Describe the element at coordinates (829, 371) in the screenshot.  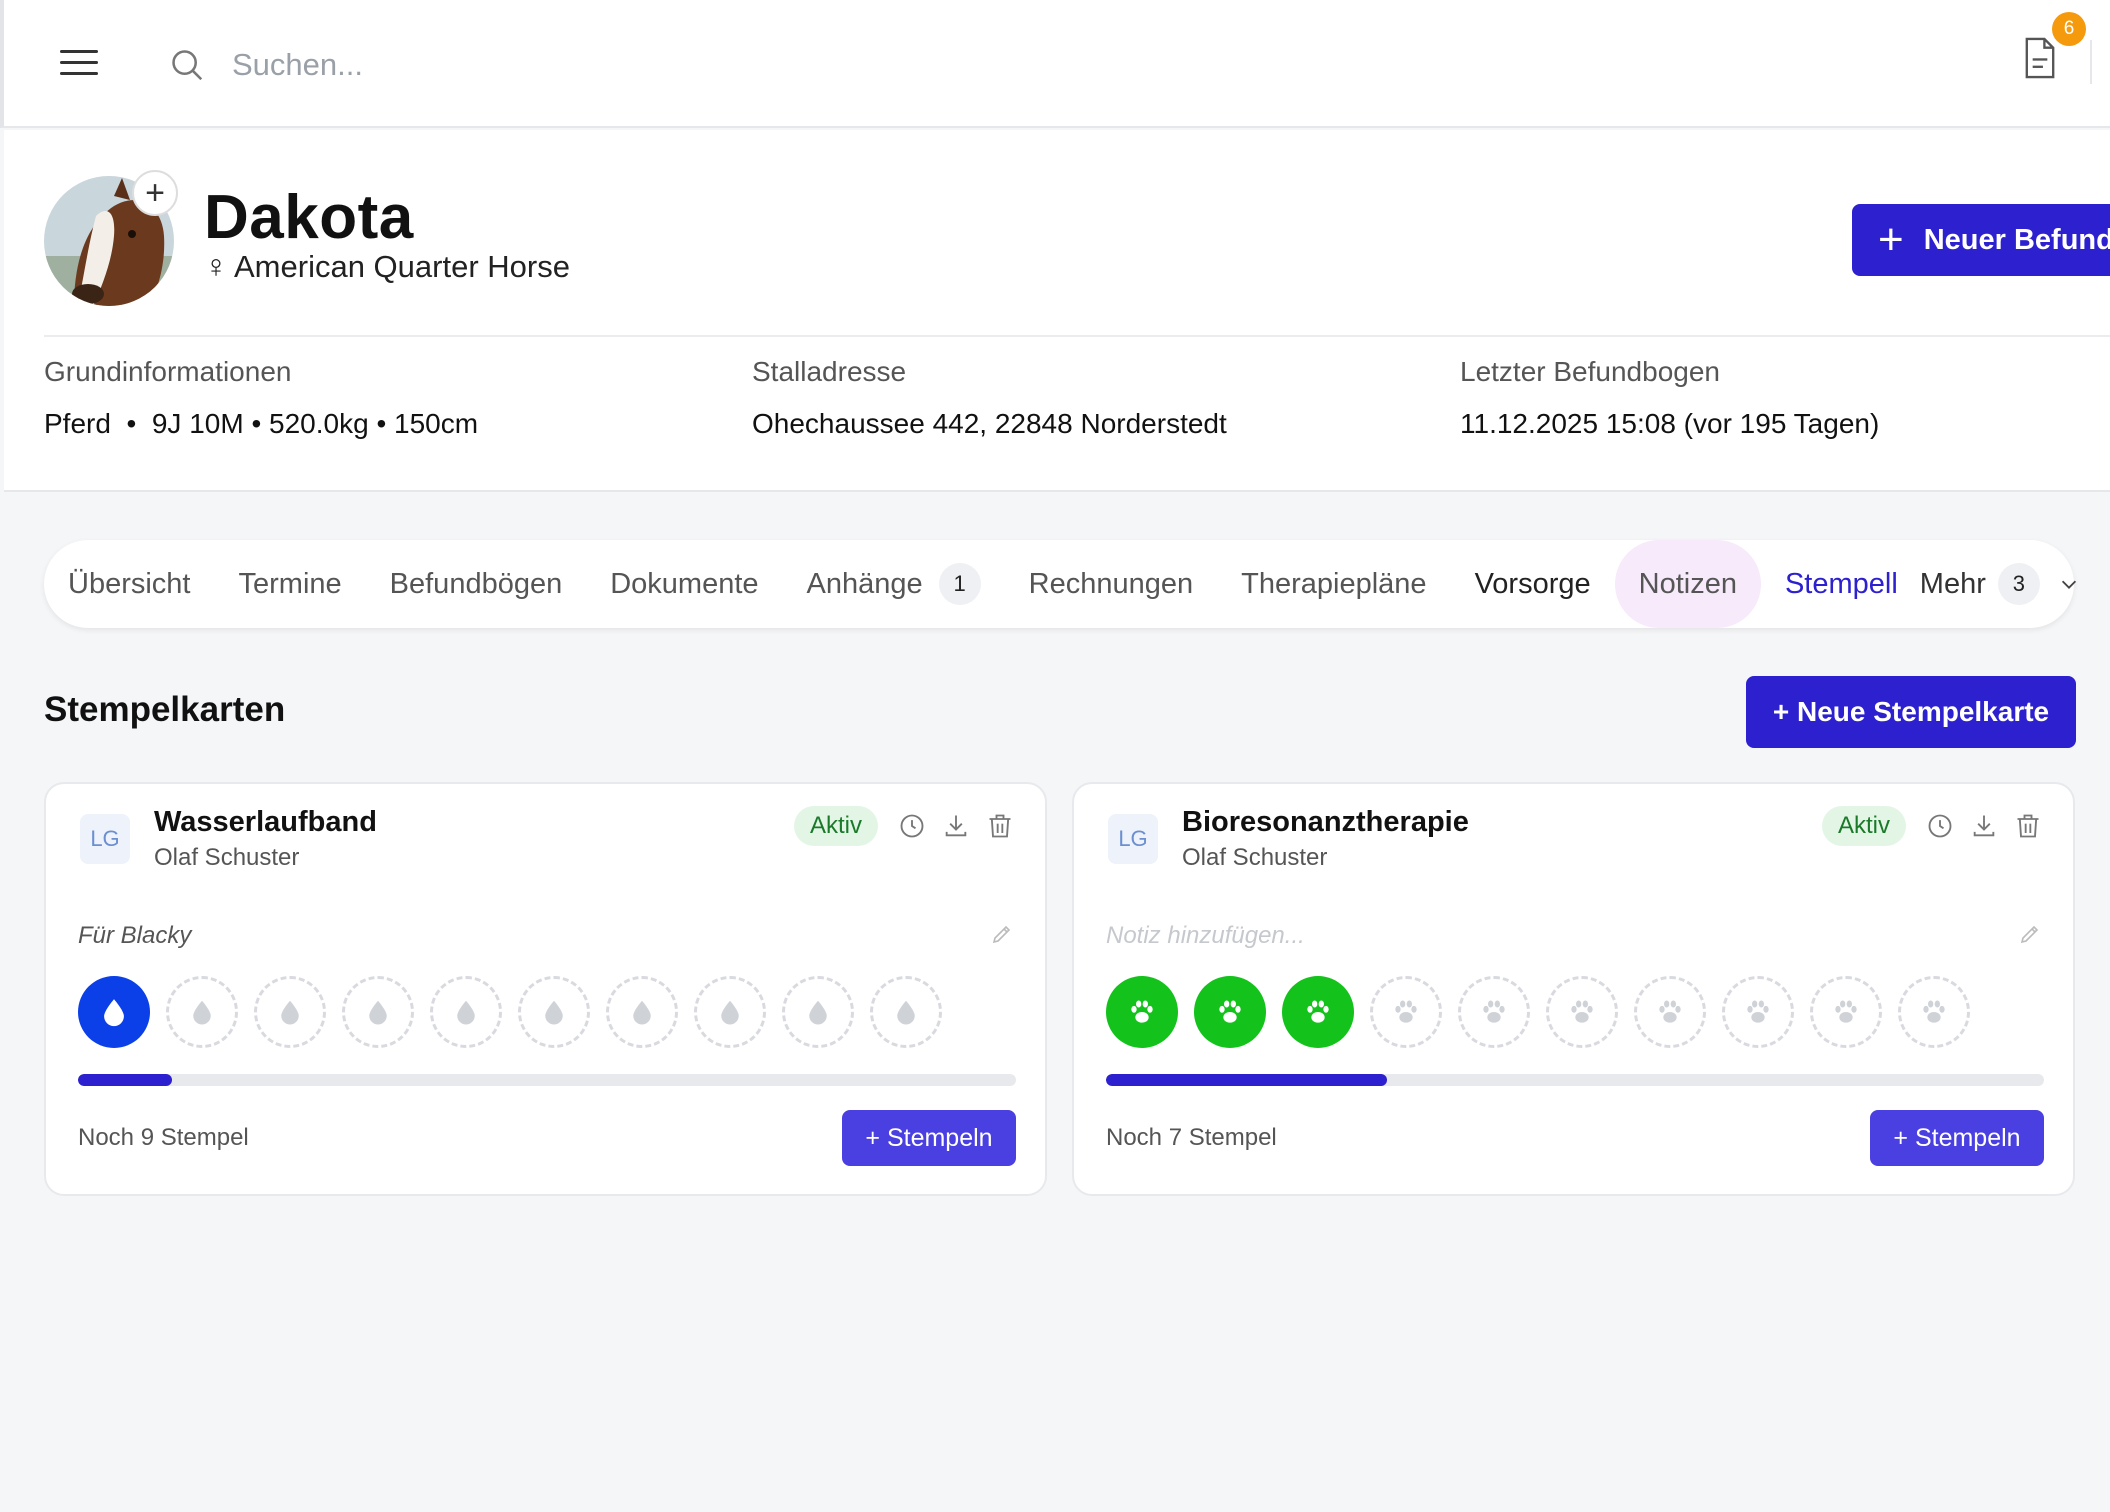
I see `stable-address-label: Stalladresse` at that location.